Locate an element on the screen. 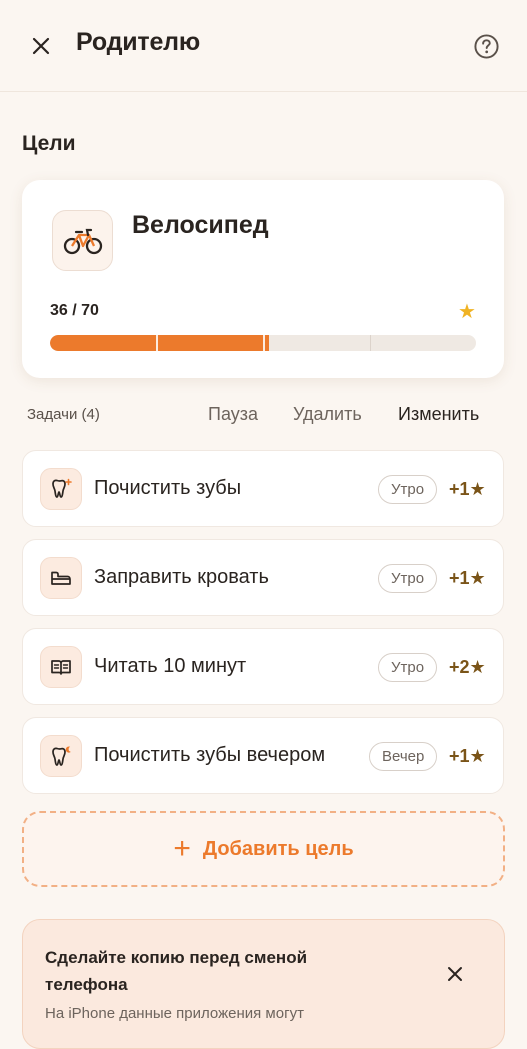 This screenshot has width=527, height=1049. backup-notice-text: На iPhone данные приложения могут is located at coordinates (174, 1013).